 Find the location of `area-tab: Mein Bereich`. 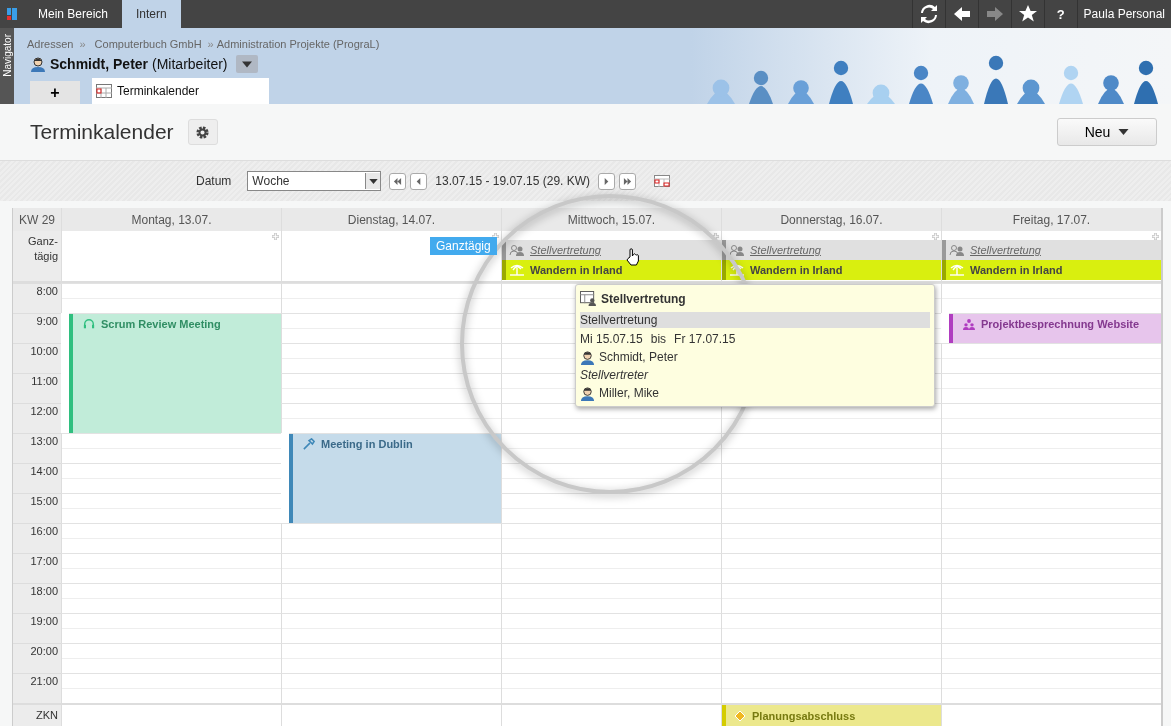

area-tab: Mein Bereich is located at coordinates (73, 14).